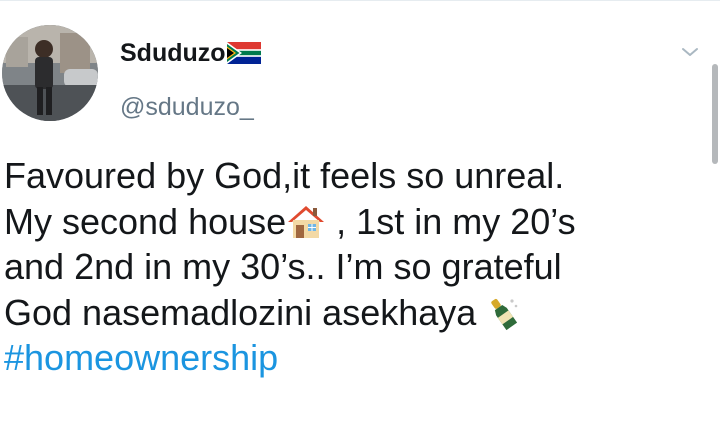  I want to click on avatar, so click(50, 73).